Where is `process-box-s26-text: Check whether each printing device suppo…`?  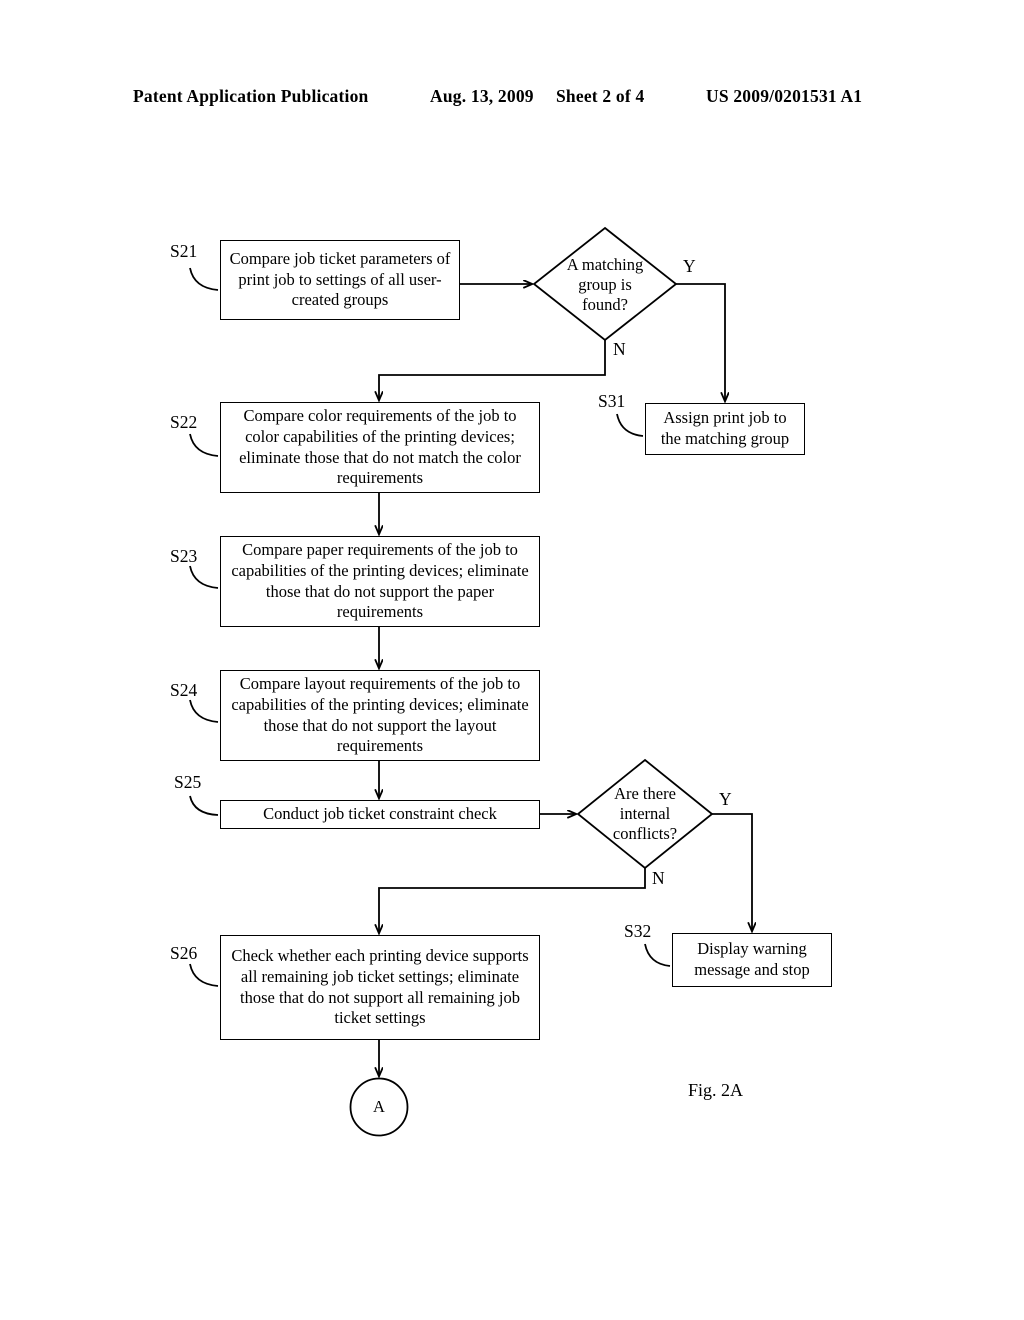
process-box-s26-text: Check whether each printing device suppo… is located at coordinates (380, 986).